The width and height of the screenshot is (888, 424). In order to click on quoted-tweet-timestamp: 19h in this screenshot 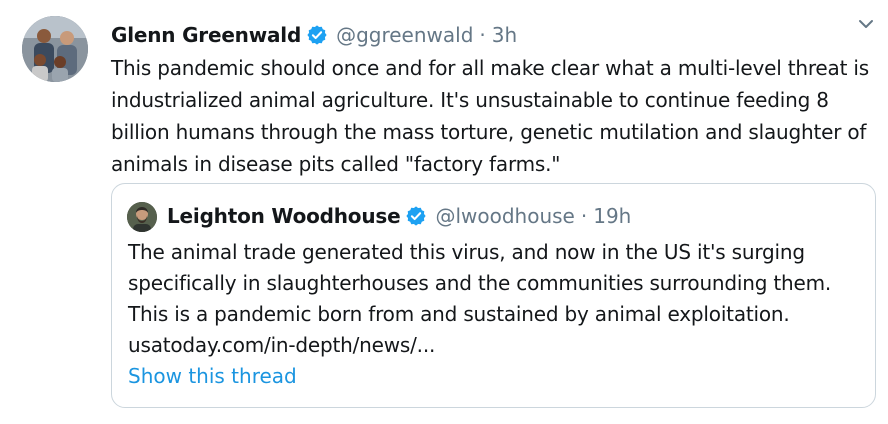, I will do `click(612, 216)`.